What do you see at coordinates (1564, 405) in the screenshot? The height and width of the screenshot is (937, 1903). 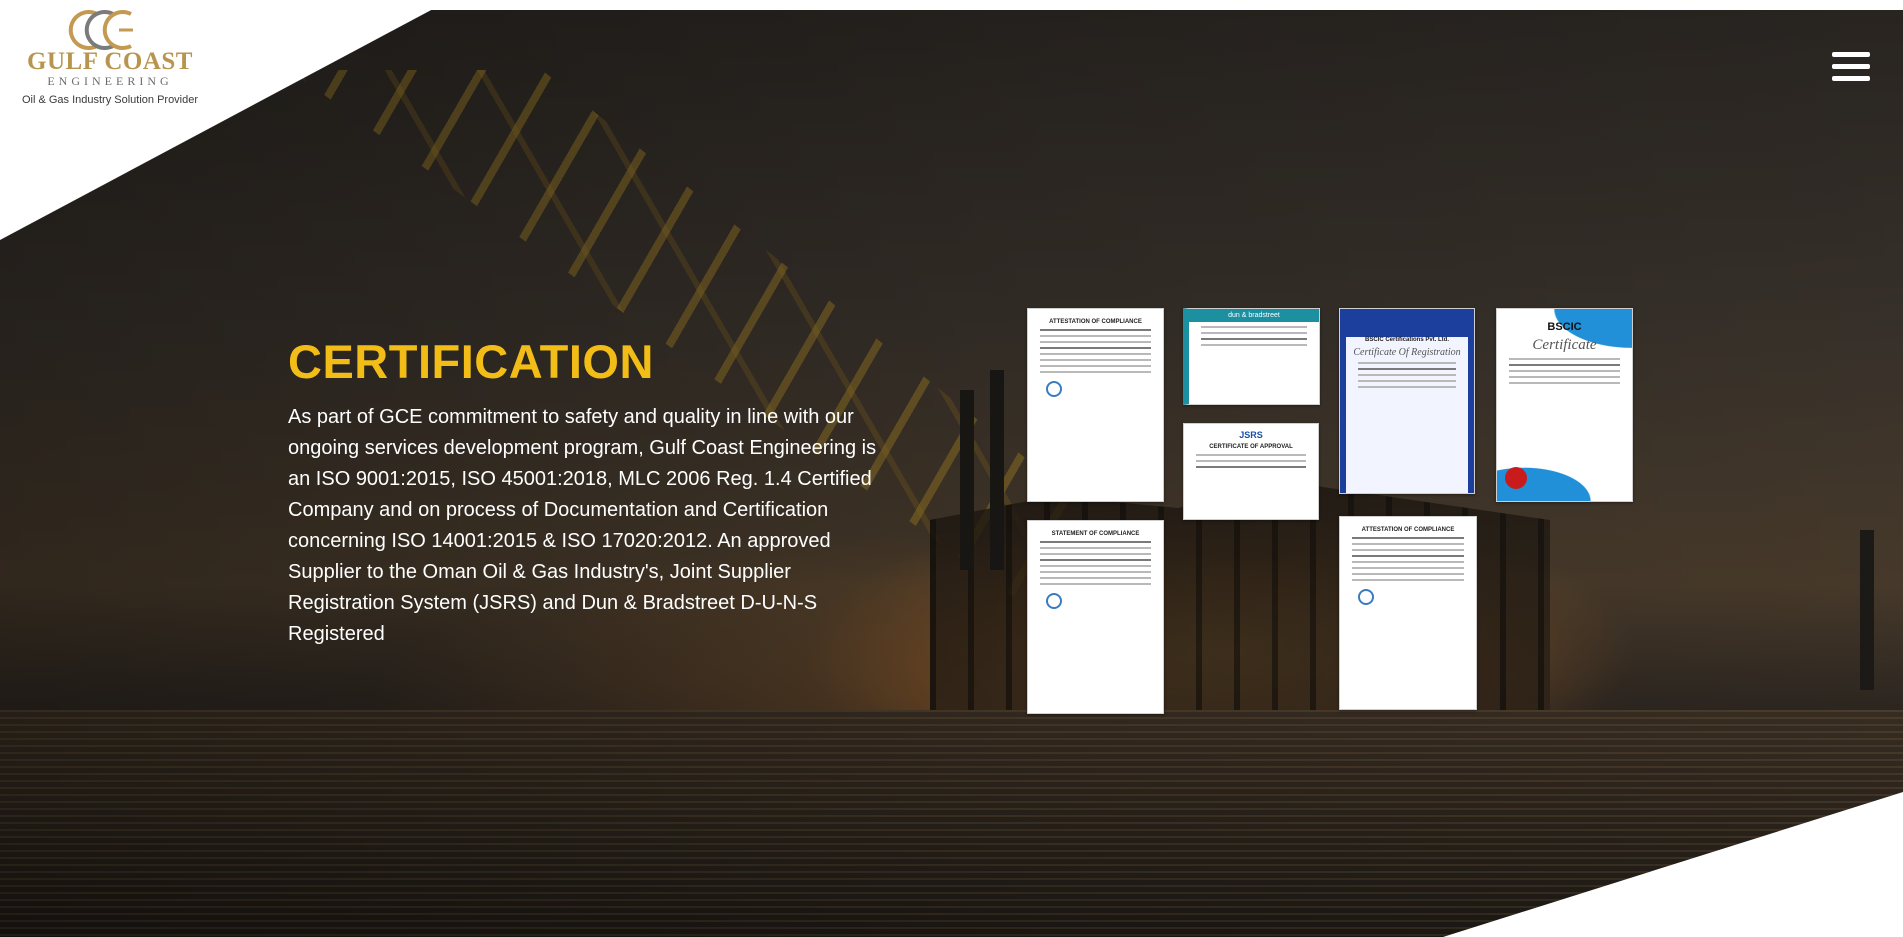 I see `certificate-thumbnail: BSCIC Certificate` at bounding box center [1564, 405].